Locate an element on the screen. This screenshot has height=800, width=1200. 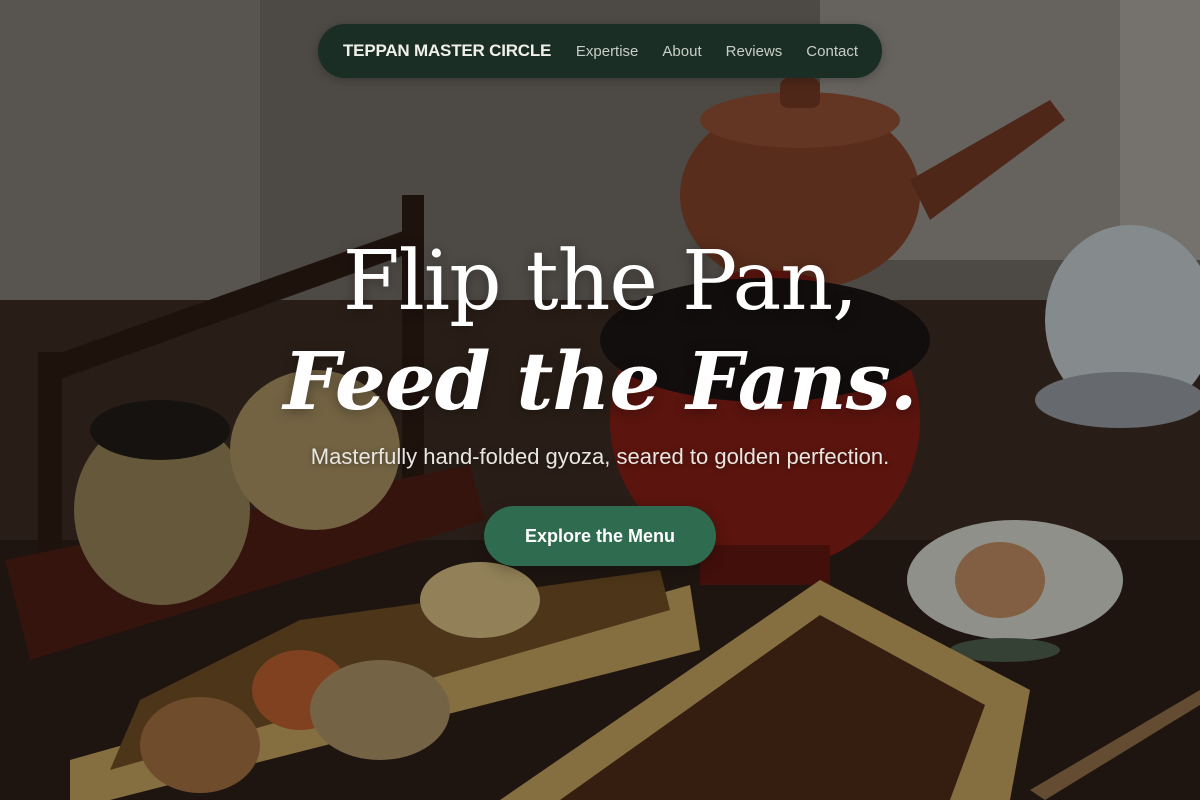
headline-line-1: Flip the Pan, is located at coordinates (600, 281).